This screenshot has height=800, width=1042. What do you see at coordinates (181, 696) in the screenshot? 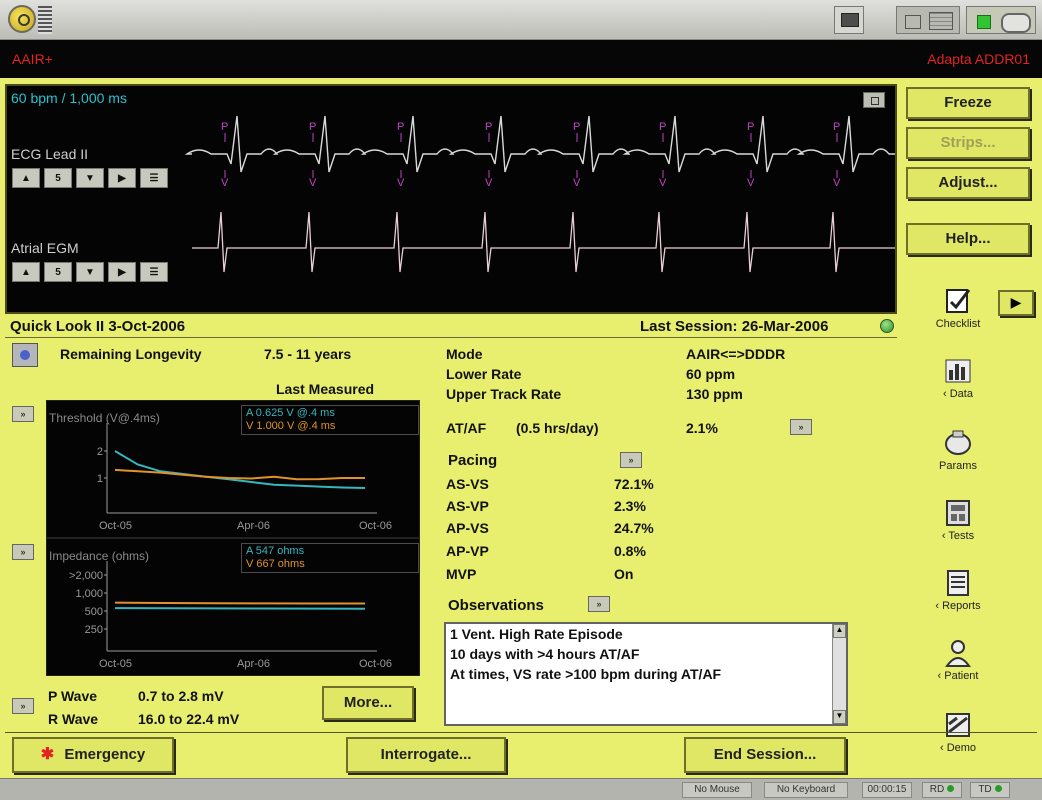
I see `p-wave-value: 0.7 to 2.8 mV` at bounding box center [181, 696].